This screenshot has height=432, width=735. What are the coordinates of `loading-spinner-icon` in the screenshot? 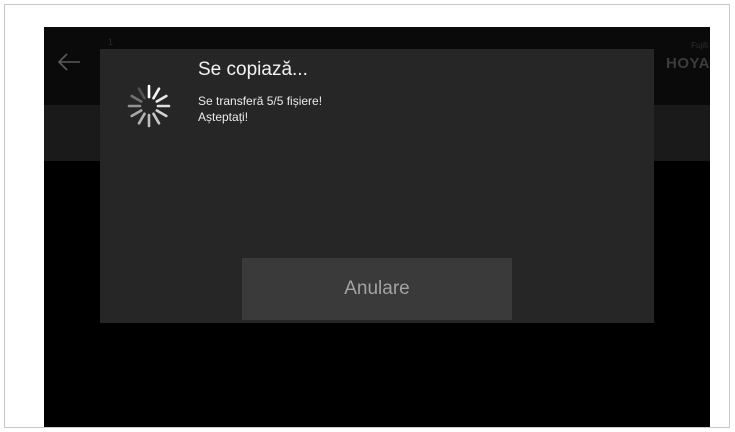 It's located at (149, 106).